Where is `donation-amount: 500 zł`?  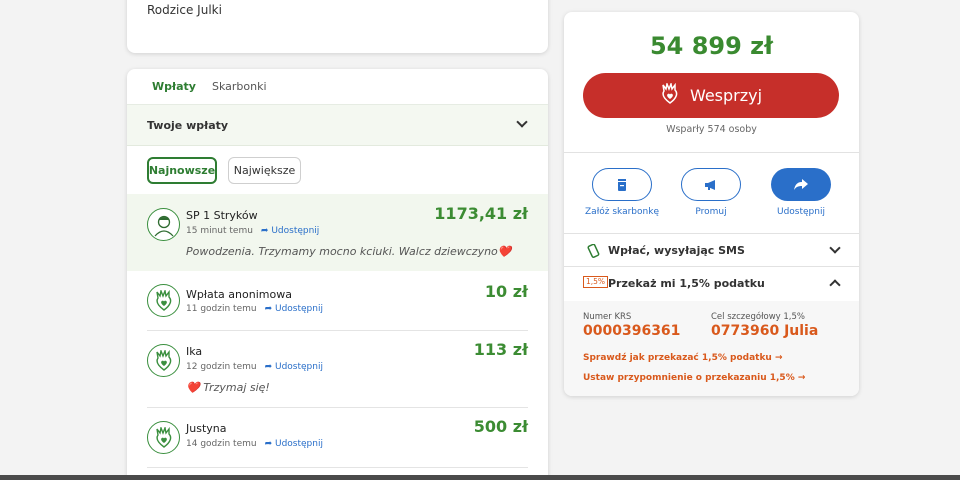
donation-amount: 500 zł is located at coordinates (500, 426).